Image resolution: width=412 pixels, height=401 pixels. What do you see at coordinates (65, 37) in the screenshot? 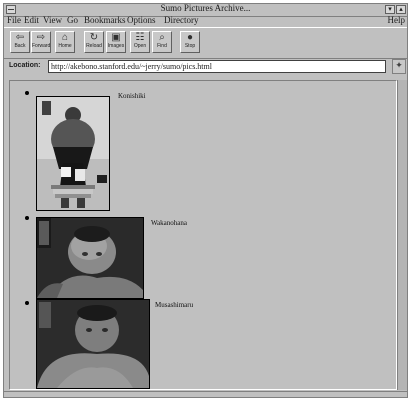
I see `home-icon: ⌂` at bounding box center [65, 37].